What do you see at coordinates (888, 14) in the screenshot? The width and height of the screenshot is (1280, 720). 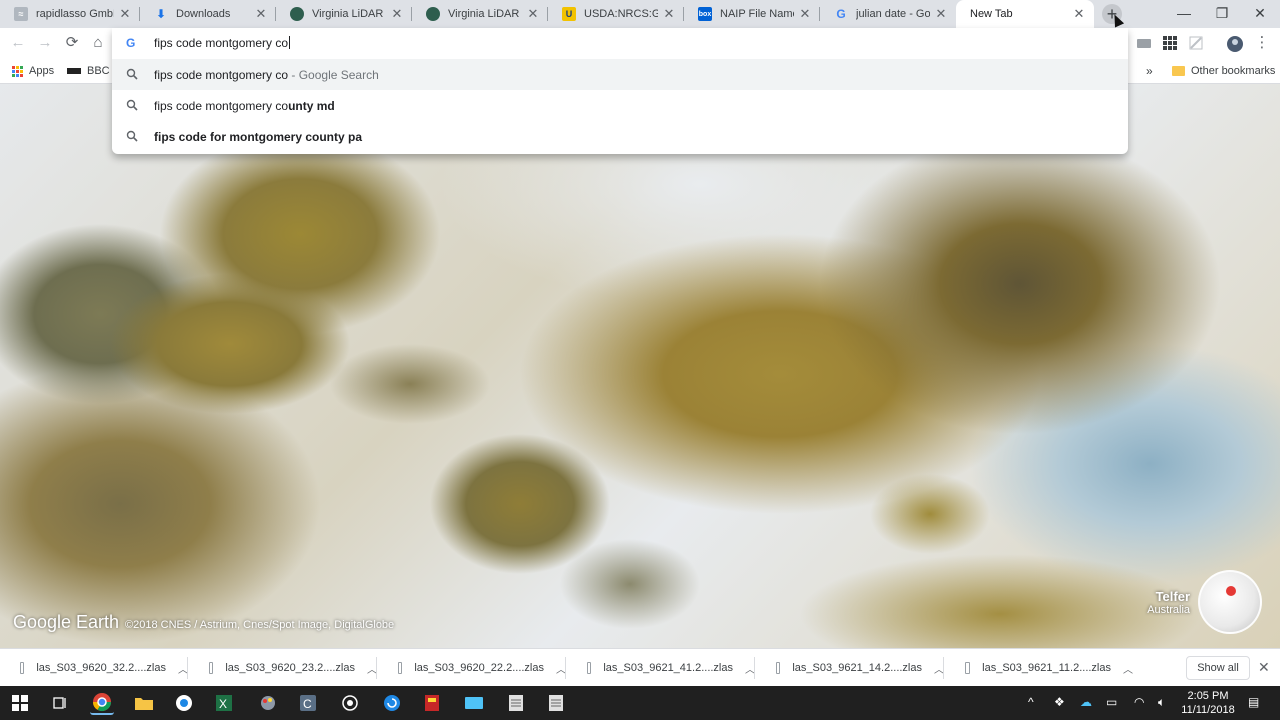 I see `tab-julian-date: G julian date - Goog ✕` at bounding box center [888, 14].